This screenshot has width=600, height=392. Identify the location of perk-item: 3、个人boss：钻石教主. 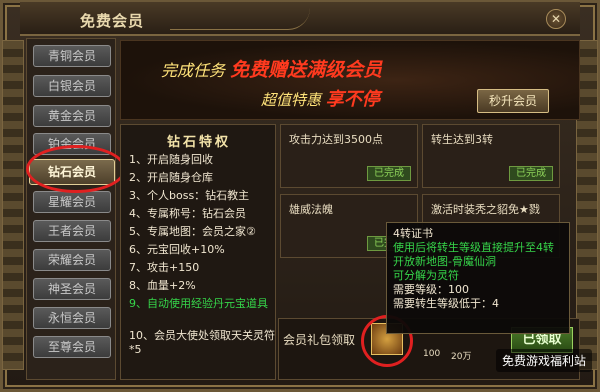
(189, 195).